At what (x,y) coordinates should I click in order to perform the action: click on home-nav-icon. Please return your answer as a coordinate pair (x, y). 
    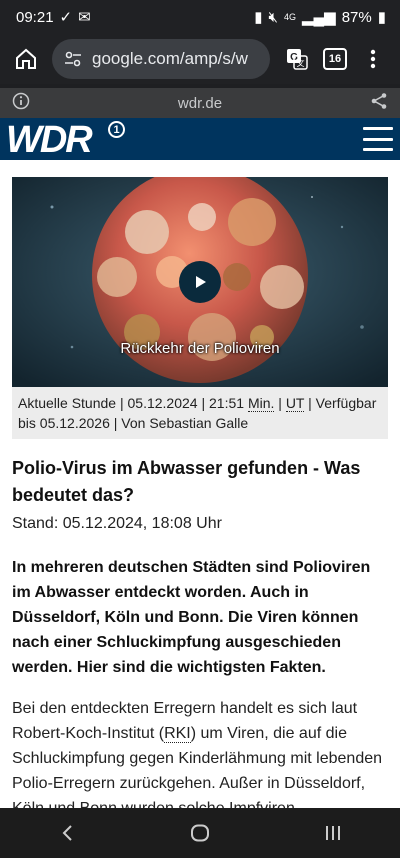
    Looking at the image, I should click on (200, 833).